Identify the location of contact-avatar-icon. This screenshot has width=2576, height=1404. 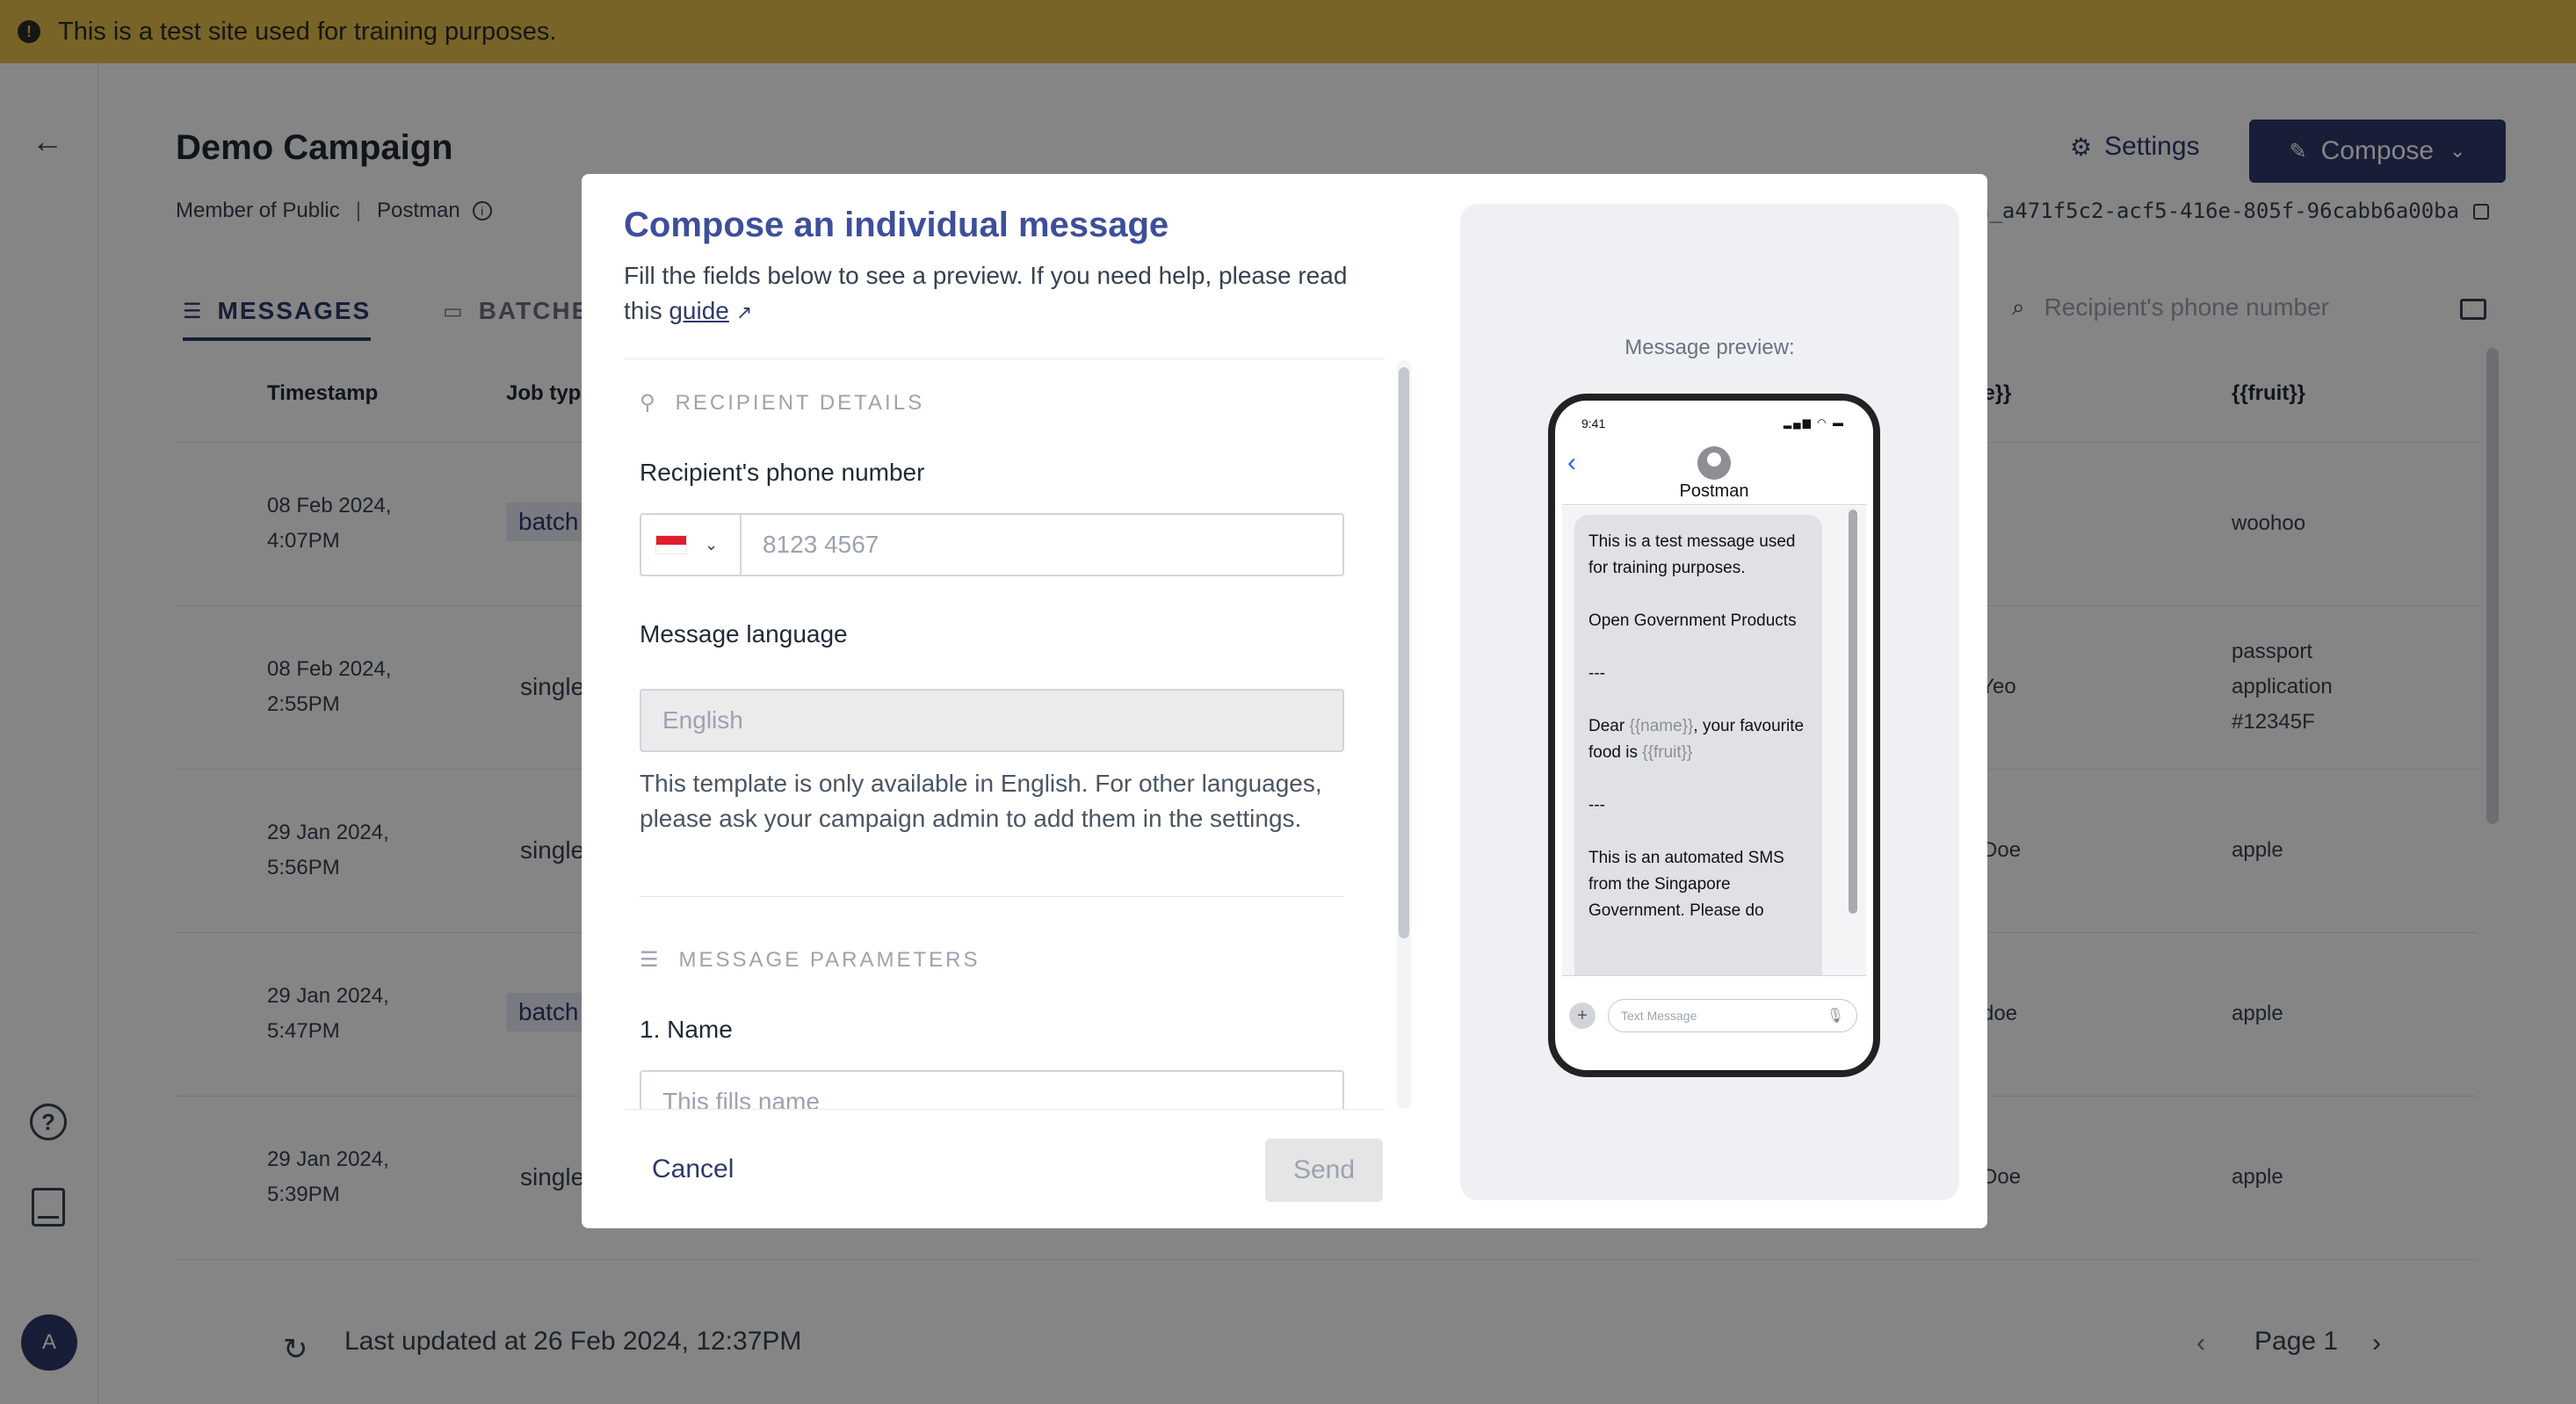
(1714, 463).